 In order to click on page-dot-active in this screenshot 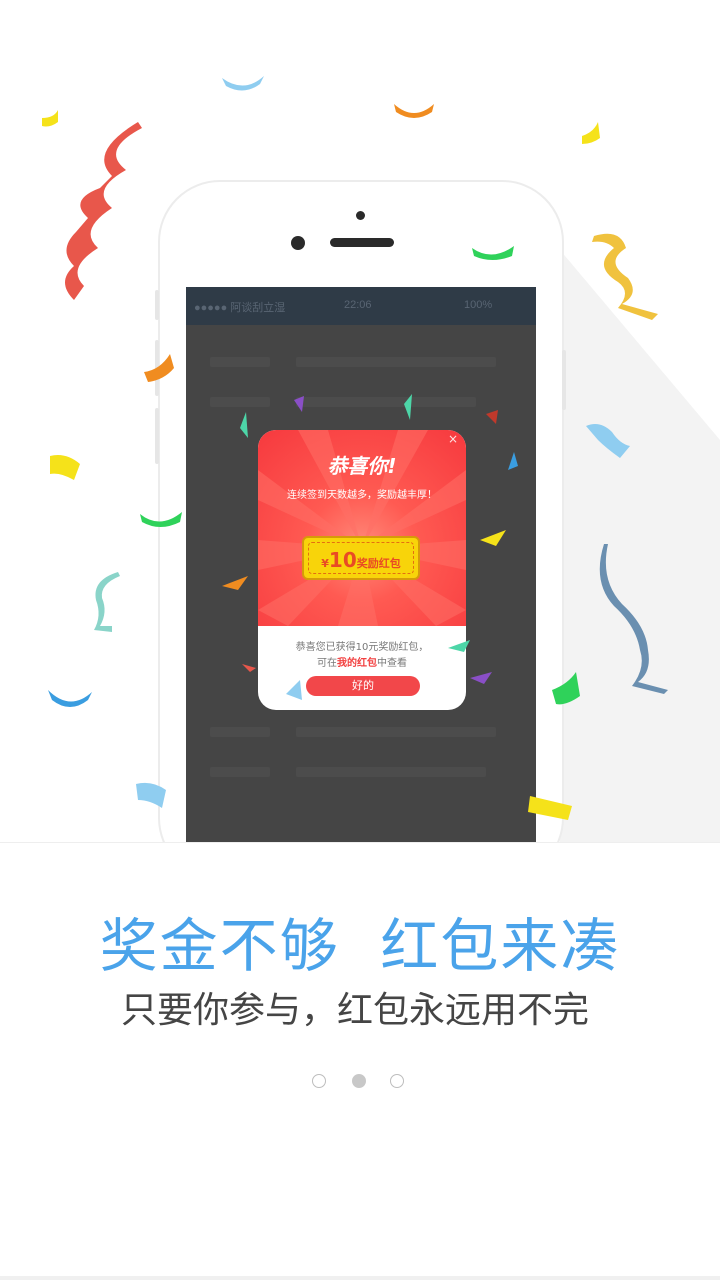, I will do `click(359, 1081)`.